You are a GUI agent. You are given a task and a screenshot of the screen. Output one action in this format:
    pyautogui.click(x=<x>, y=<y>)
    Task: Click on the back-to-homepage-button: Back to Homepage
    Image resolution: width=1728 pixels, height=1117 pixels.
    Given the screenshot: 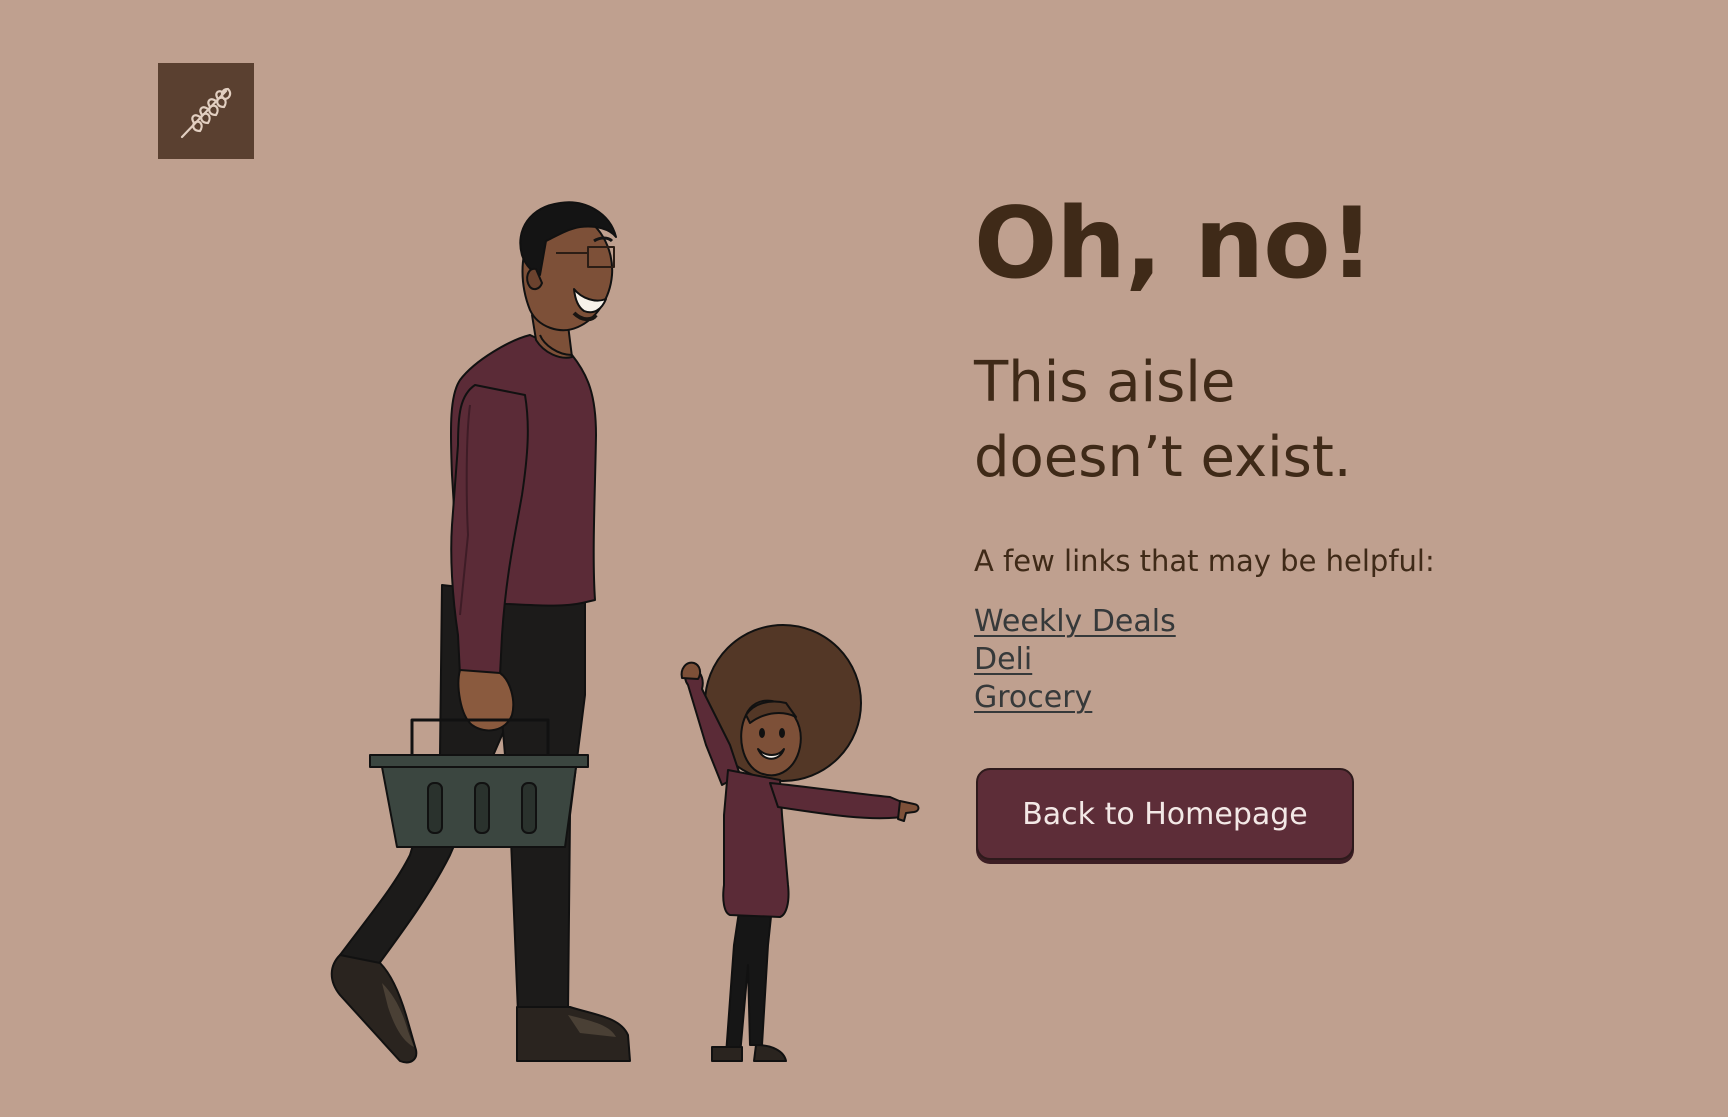 What is the action you would take?
    pyautogui.click(x=1165, y=814)
    